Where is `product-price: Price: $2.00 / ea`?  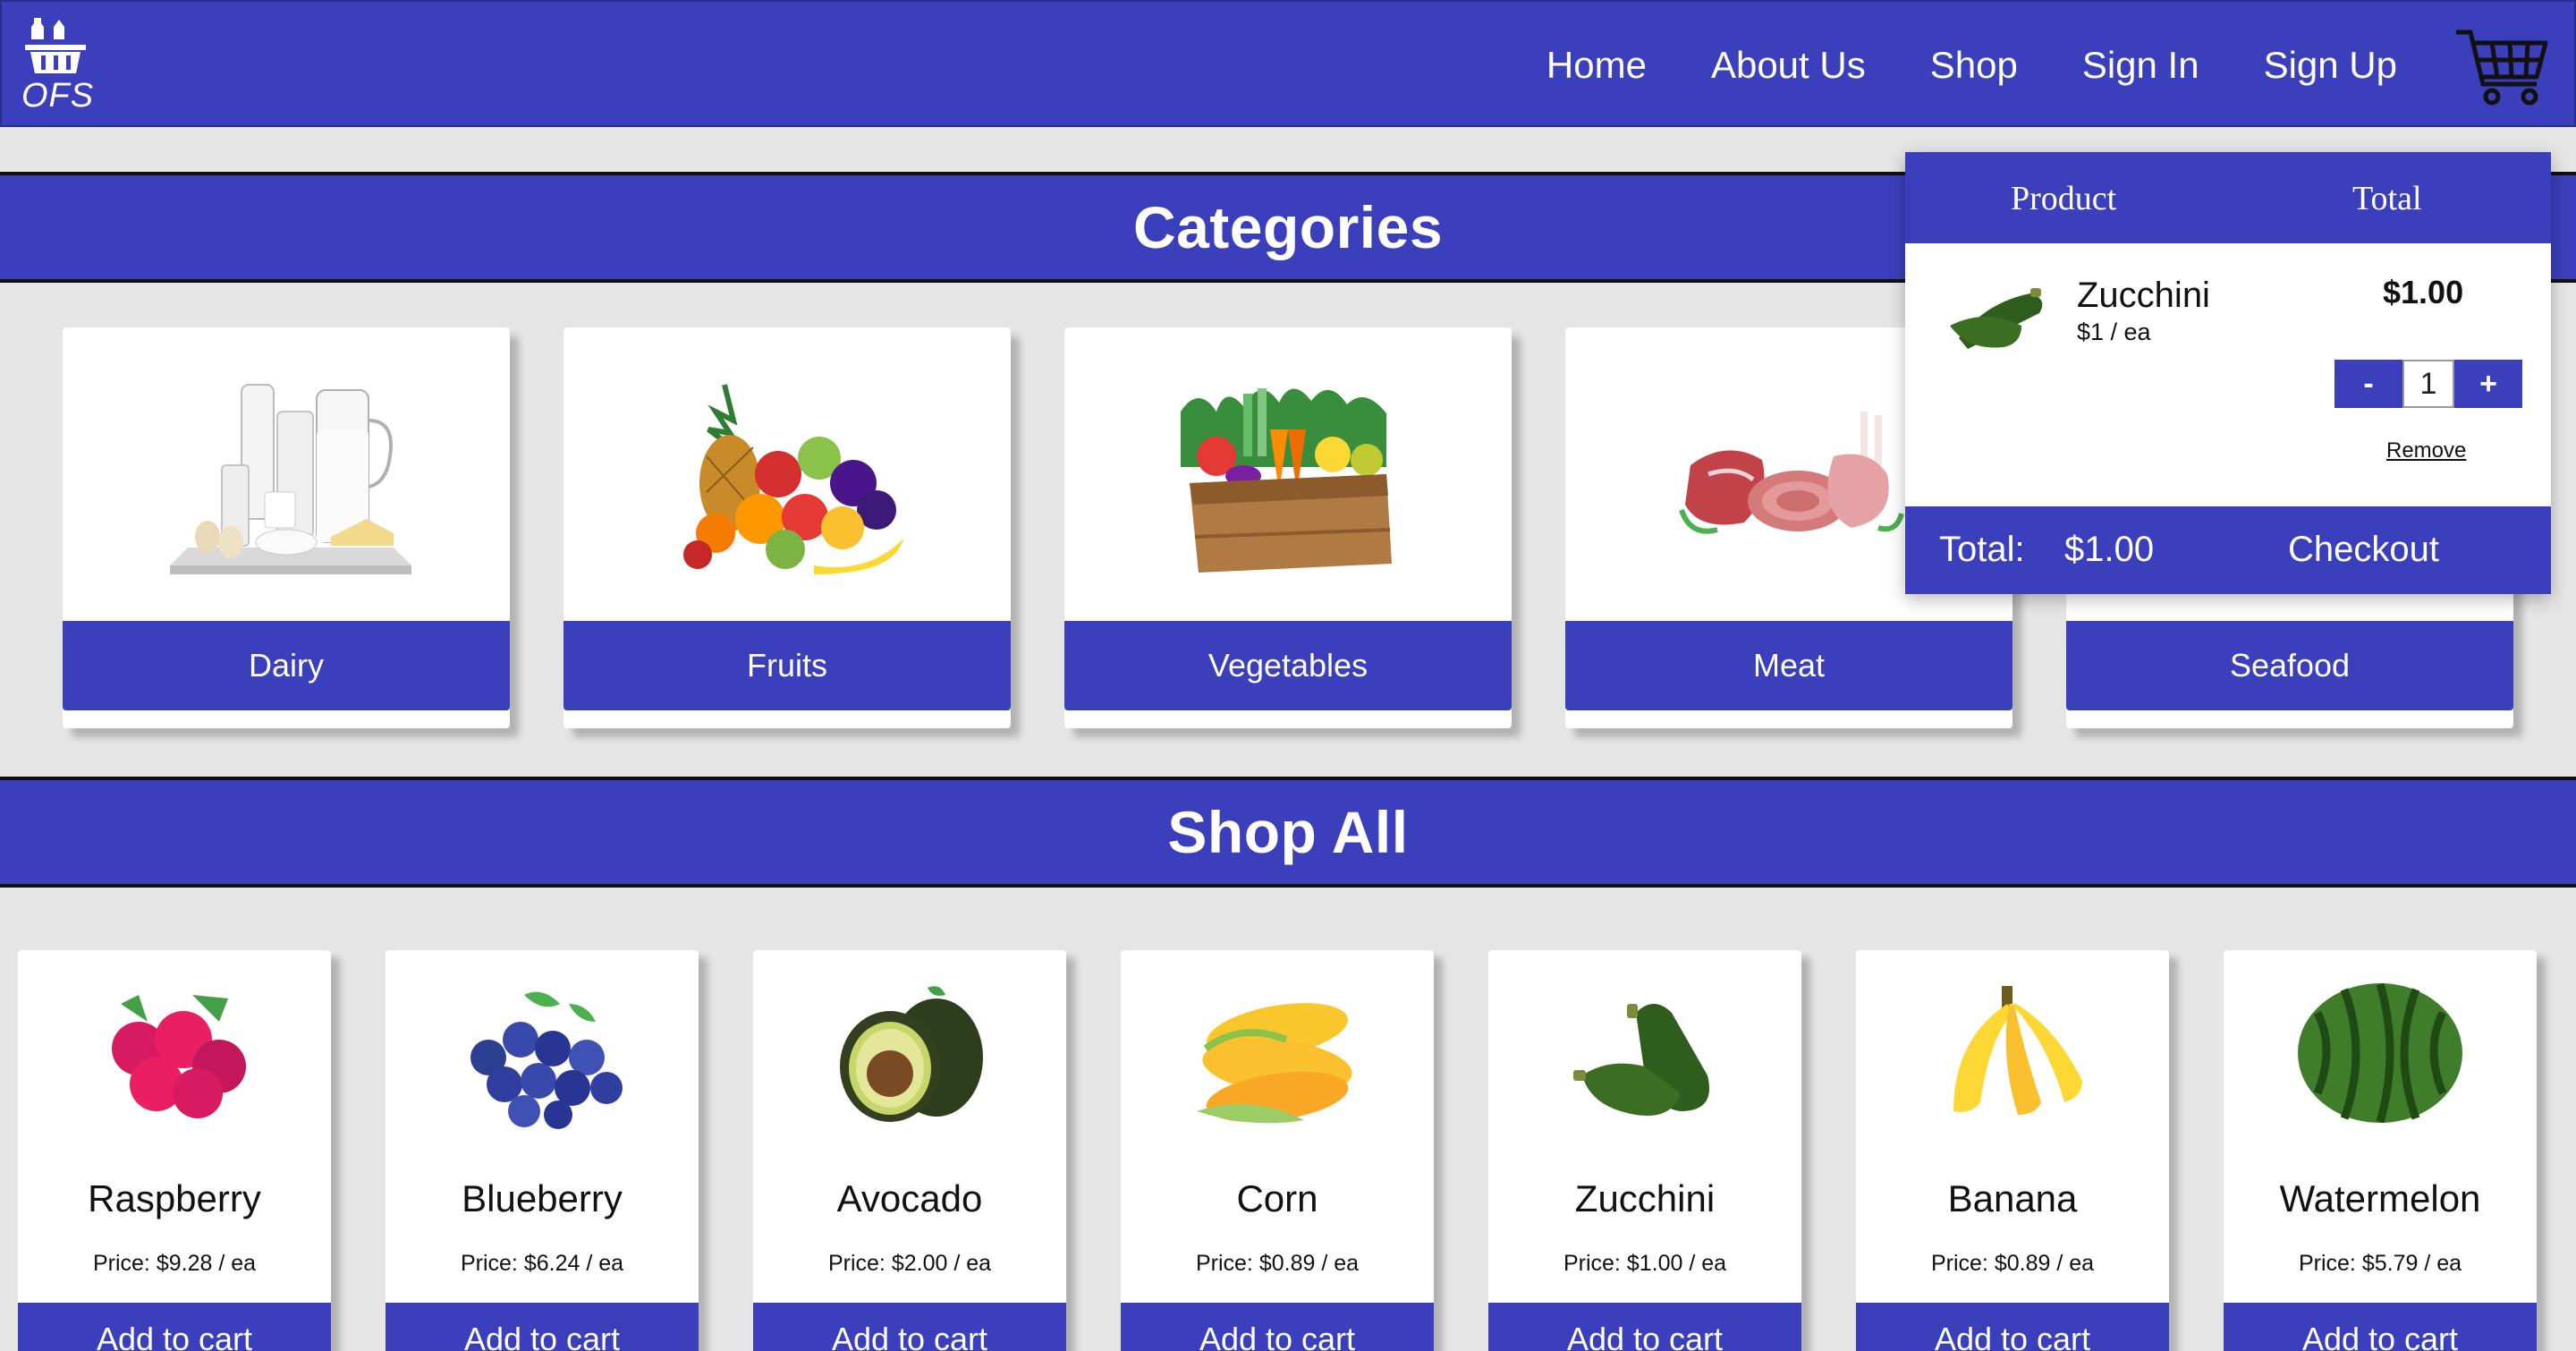
product-price: Price: $2.00 / ea is located at coordinates (909, 1264).